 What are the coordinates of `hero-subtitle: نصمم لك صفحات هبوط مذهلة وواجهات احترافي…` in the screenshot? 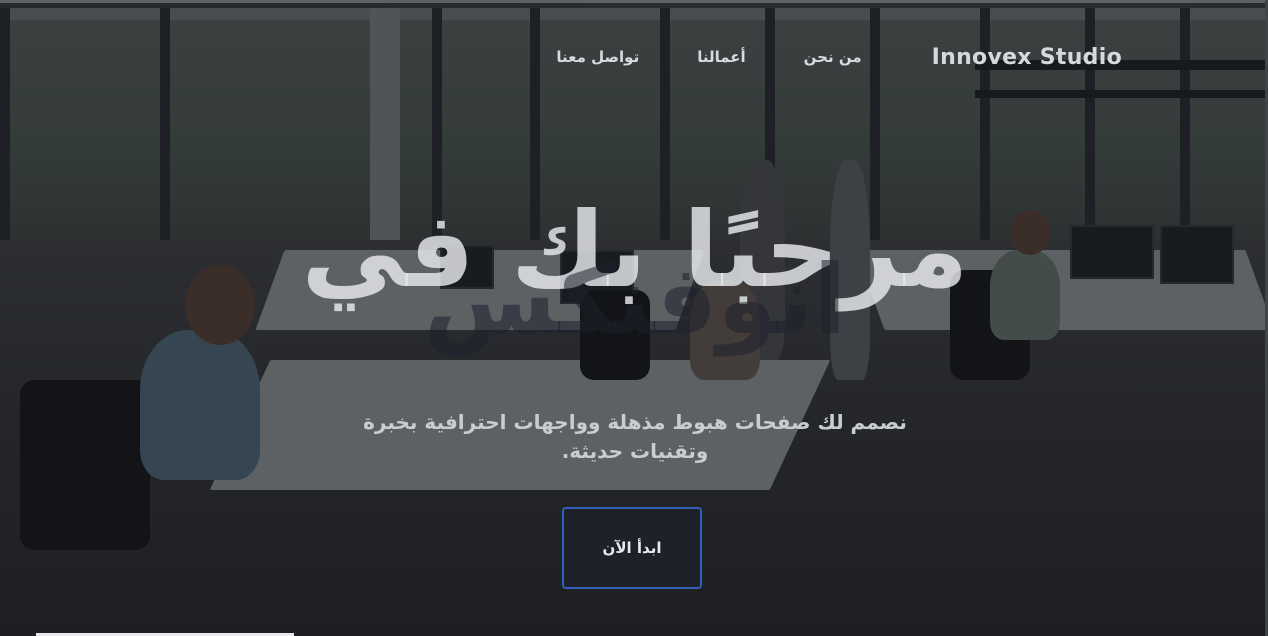 It's located at (635, 436).